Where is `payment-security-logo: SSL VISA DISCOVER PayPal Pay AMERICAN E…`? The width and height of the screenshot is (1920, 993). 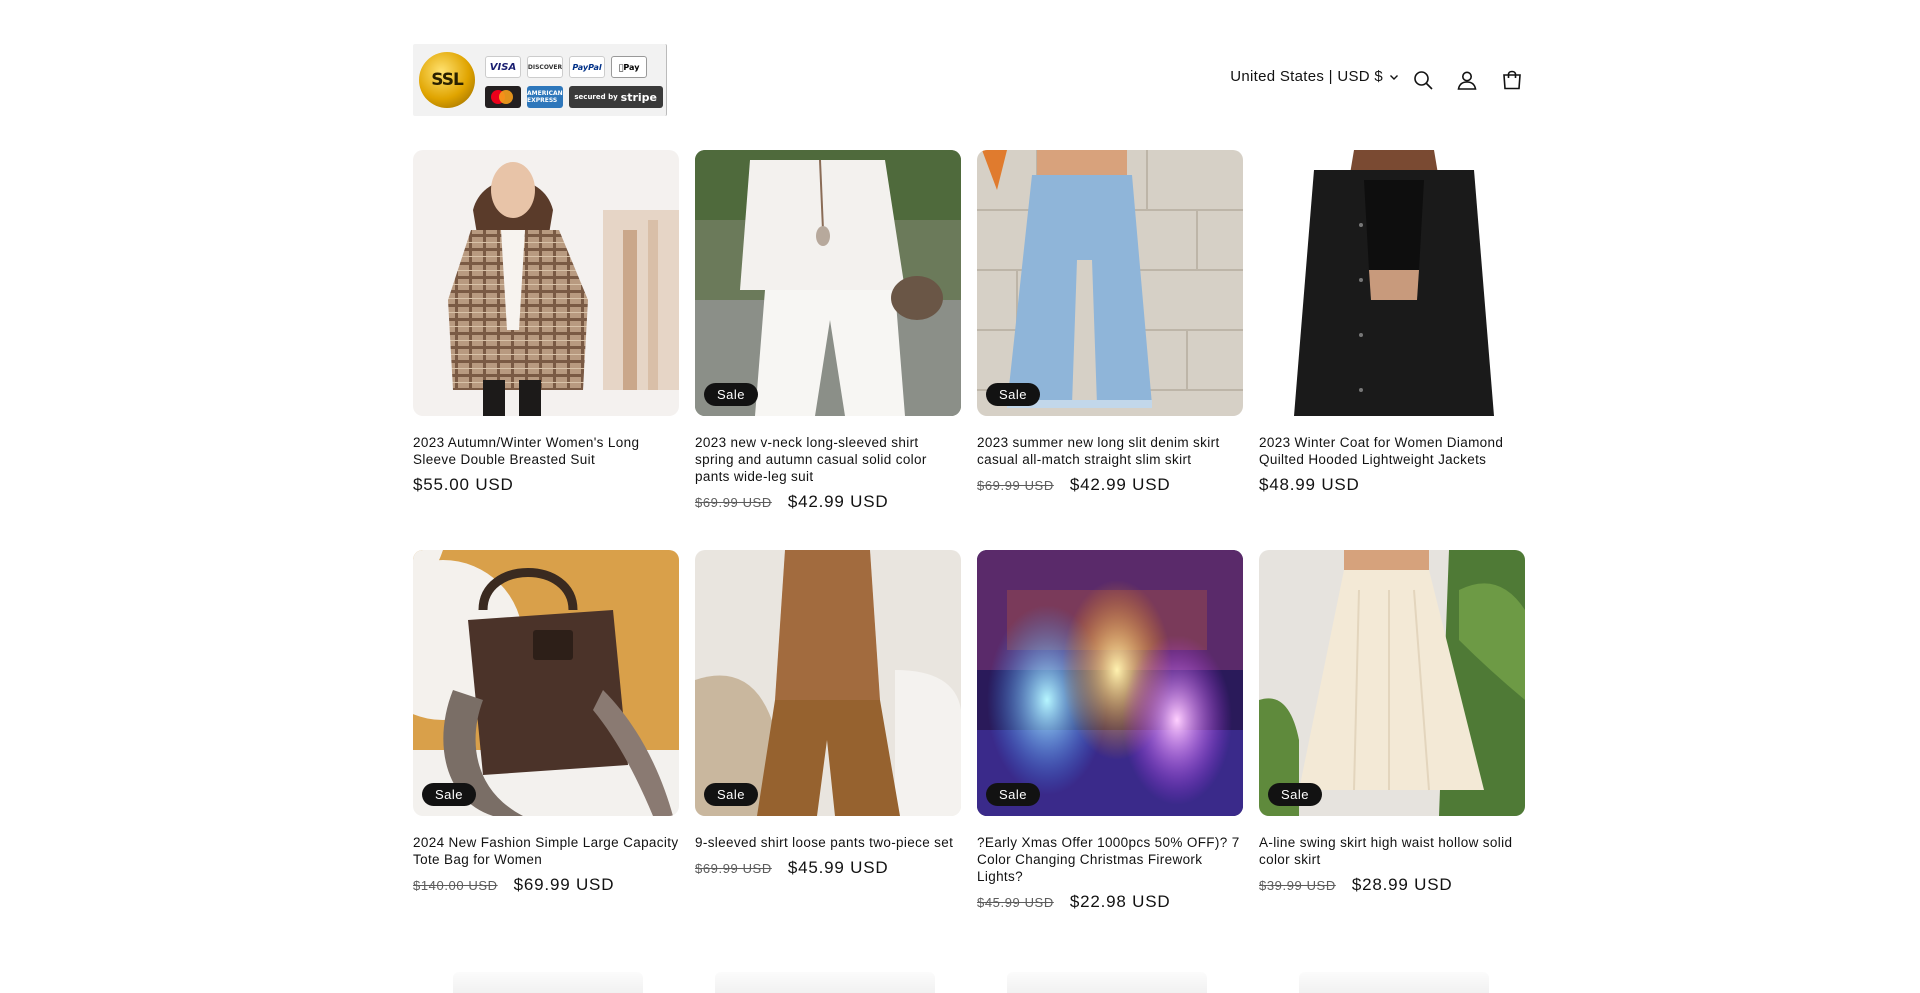 payment-security-logo: SSL VISA DISCOVER PayPal Pay AMERICAN E… is located at coordinates (540, 80).